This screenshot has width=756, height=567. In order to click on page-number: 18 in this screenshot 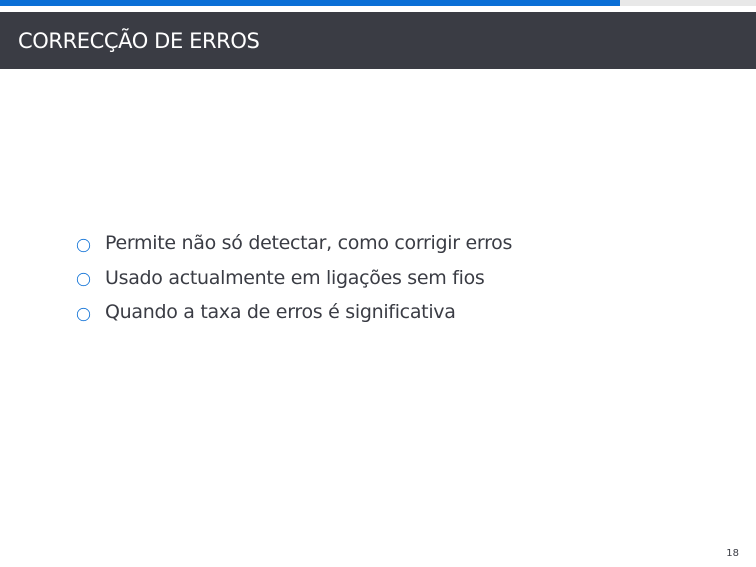, I will do `click(732, 553)`.